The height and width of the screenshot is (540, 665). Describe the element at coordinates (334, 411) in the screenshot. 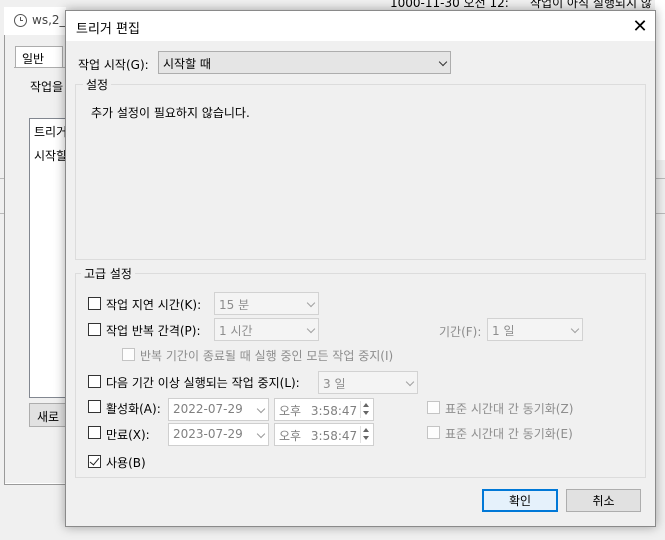

I see `activate-time-value: 3:58:47` at that location.